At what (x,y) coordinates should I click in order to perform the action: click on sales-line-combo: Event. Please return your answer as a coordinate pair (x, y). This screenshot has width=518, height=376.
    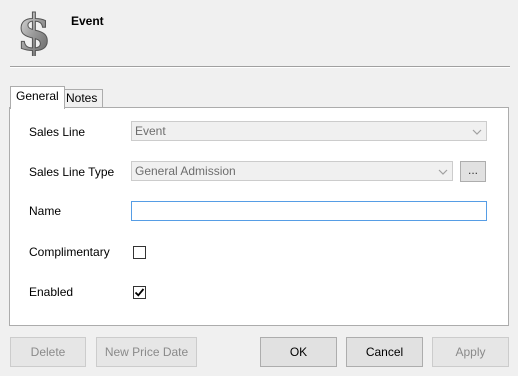
    Looking at the image, I should click on (309, 131).